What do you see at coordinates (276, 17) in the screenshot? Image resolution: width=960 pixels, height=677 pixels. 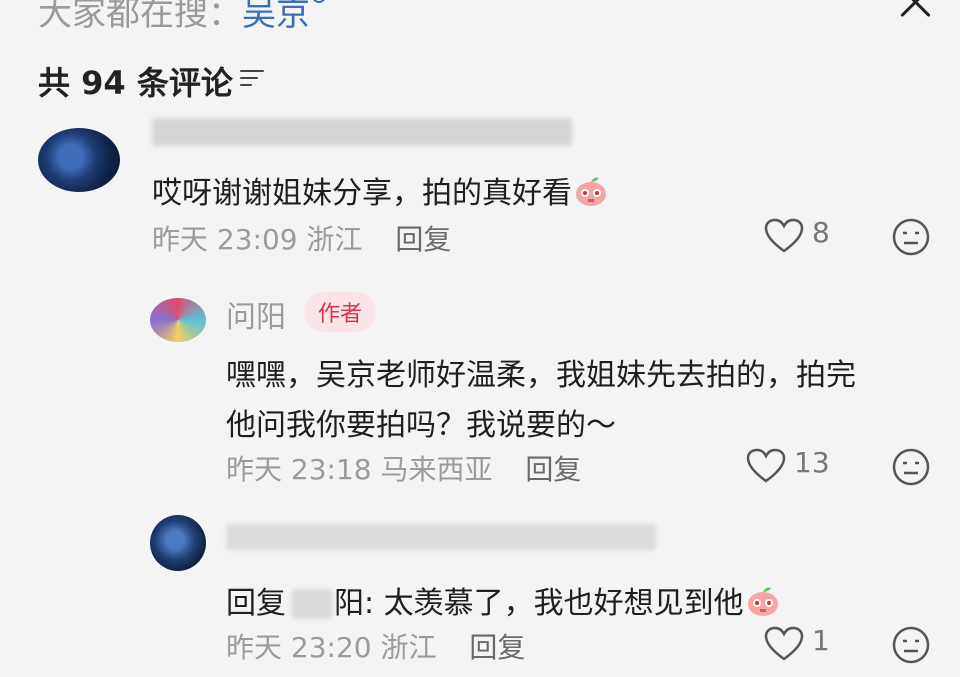 I see `search-term: 吴京` at bounding box center [276, 17].